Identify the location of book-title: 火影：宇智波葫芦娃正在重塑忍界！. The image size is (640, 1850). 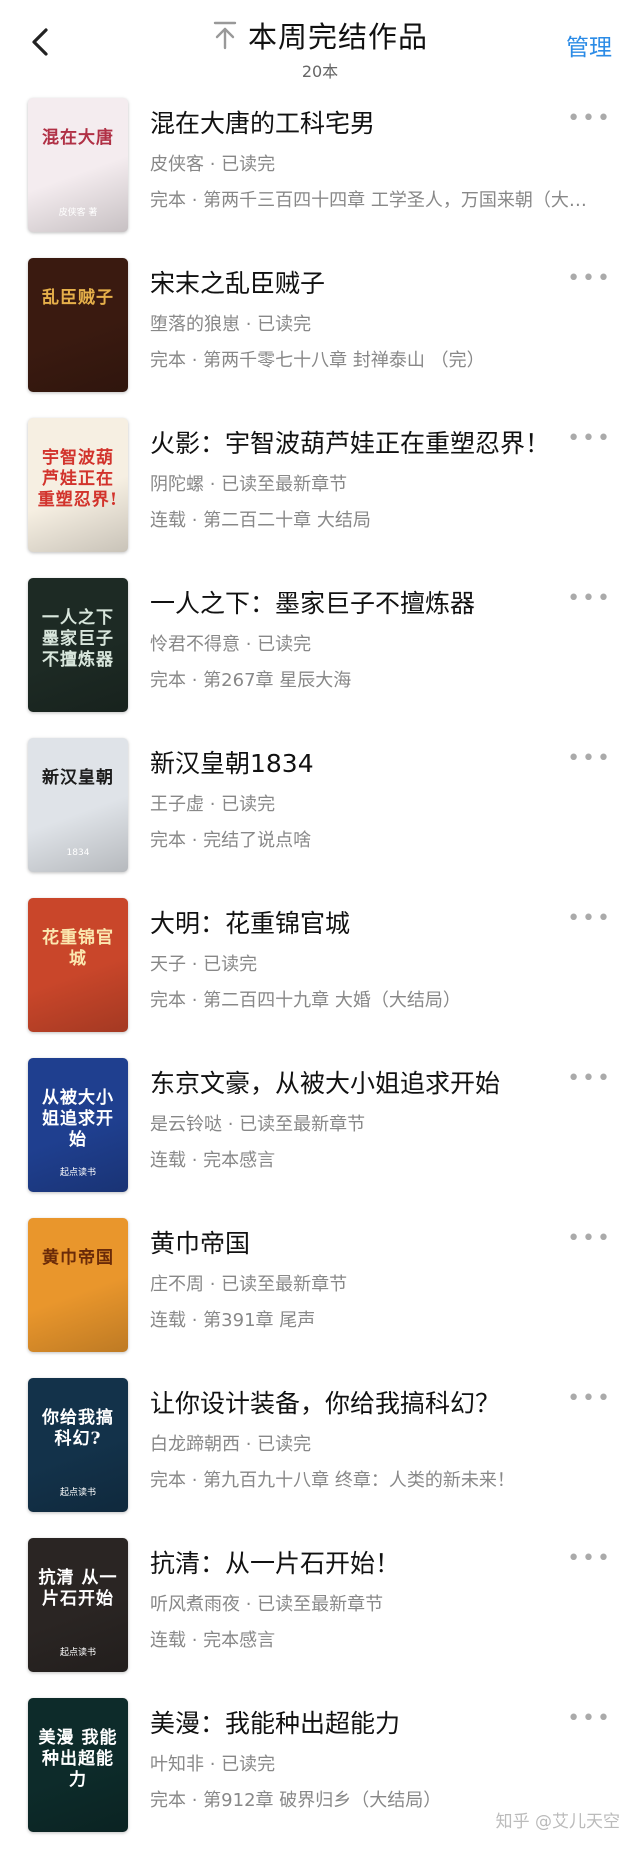
(355, 442).